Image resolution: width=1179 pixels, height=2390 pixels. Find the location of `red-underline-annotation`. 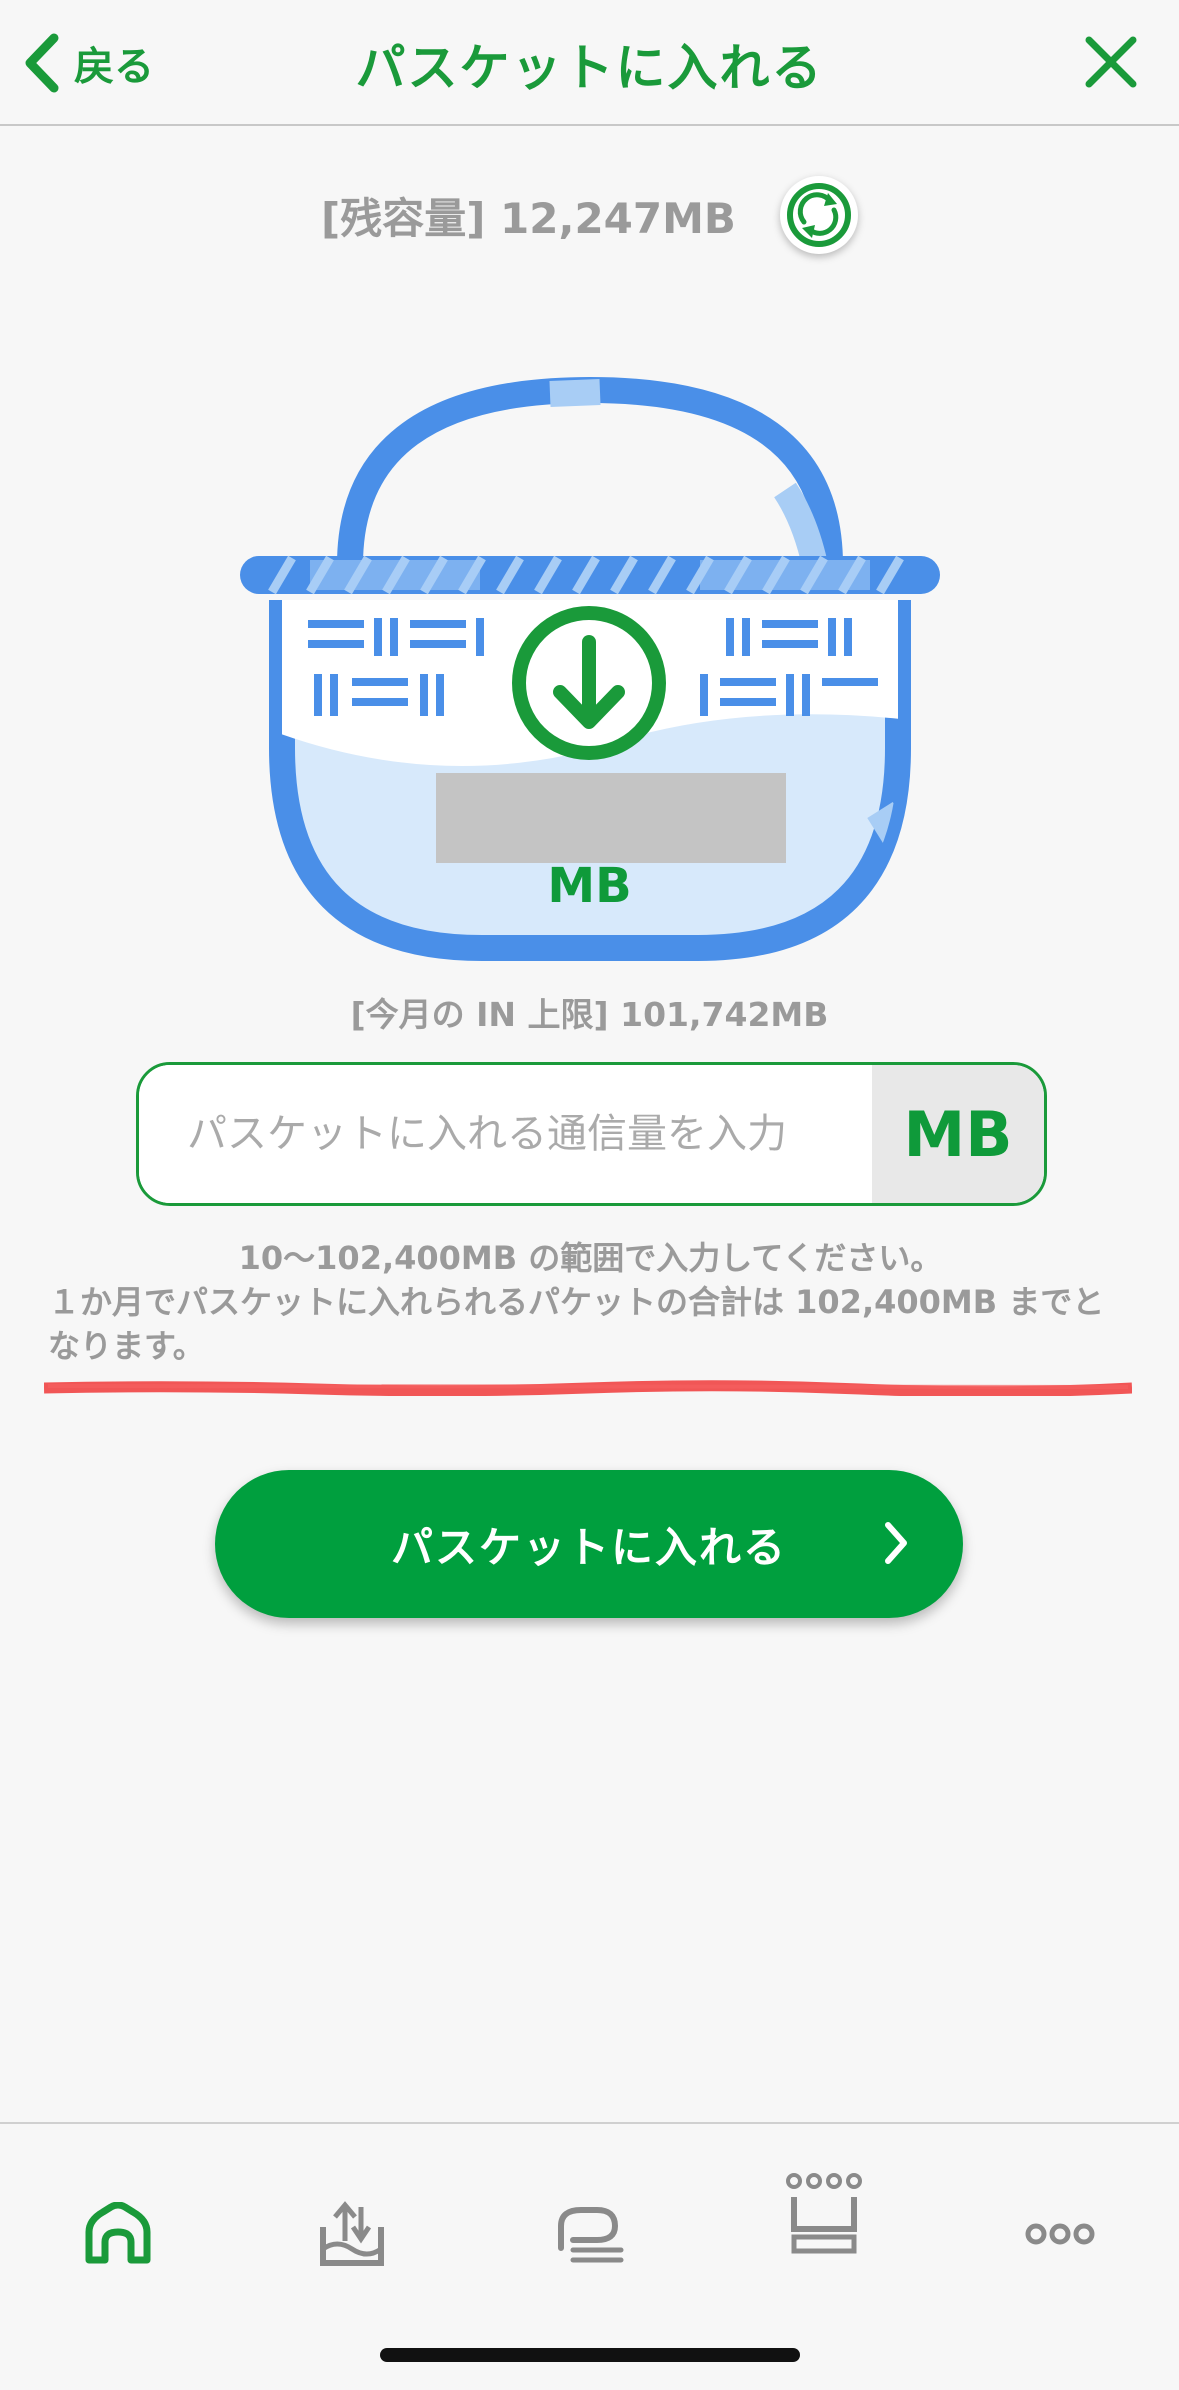

red-underline-annotation is located at coordinates (588, 1388).